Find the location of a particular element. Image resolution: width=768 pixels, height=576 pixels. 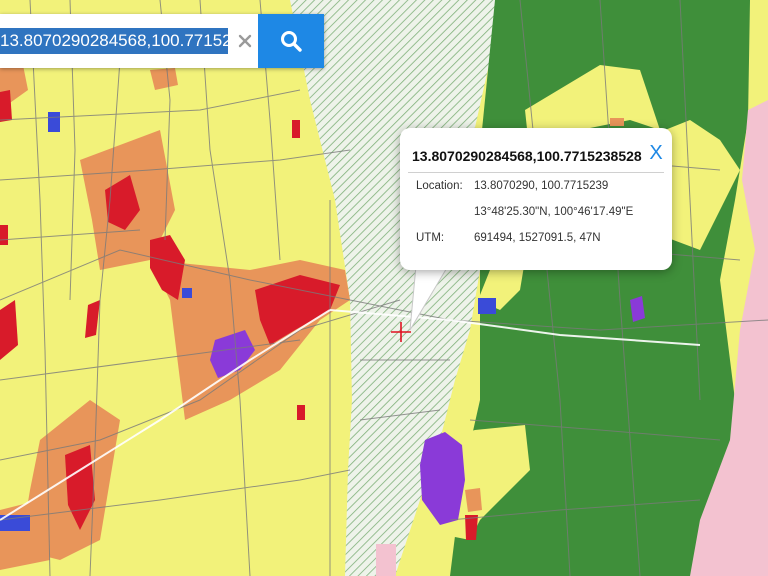

close-icon is located at coordinates (245, 41).